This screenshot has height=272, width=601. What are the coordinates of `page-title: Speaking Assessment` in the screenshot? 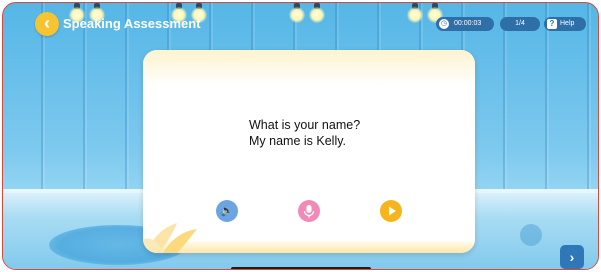 It's located at (132, 23).